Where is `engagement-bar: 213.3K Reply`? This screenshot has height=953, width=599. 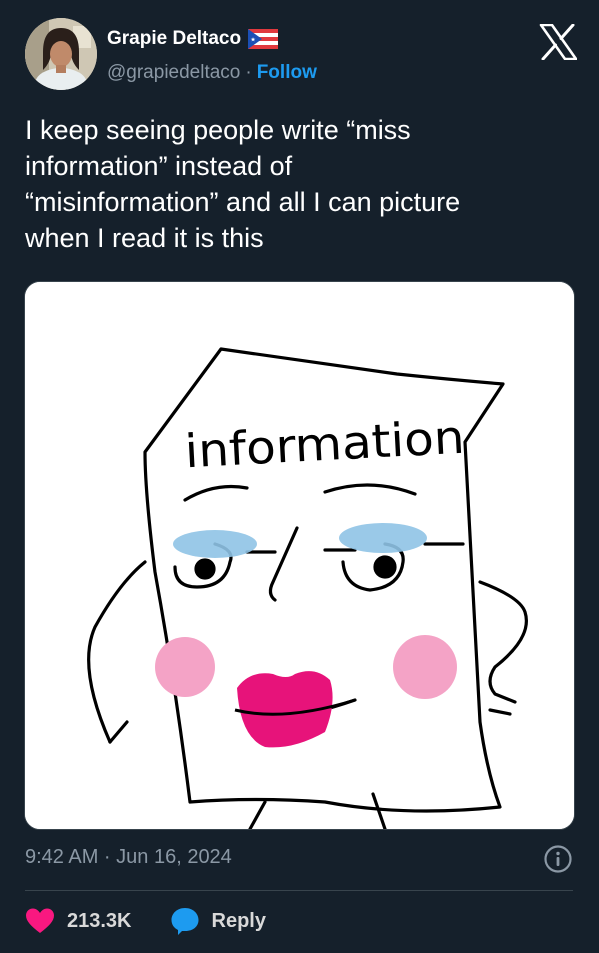 engagement-bar: 213.3K Reply is located at coordinates (164, 921).